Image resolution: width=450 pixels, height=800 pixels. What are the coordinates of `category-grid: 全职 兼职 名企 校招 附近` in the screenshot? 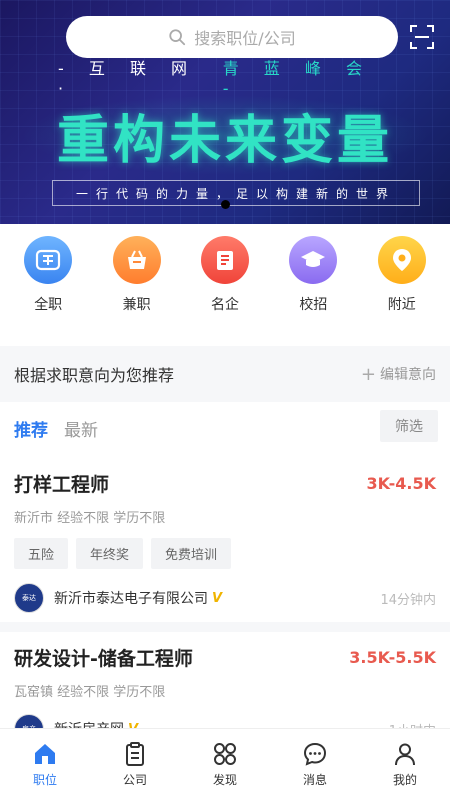 It's located at (225, 286).